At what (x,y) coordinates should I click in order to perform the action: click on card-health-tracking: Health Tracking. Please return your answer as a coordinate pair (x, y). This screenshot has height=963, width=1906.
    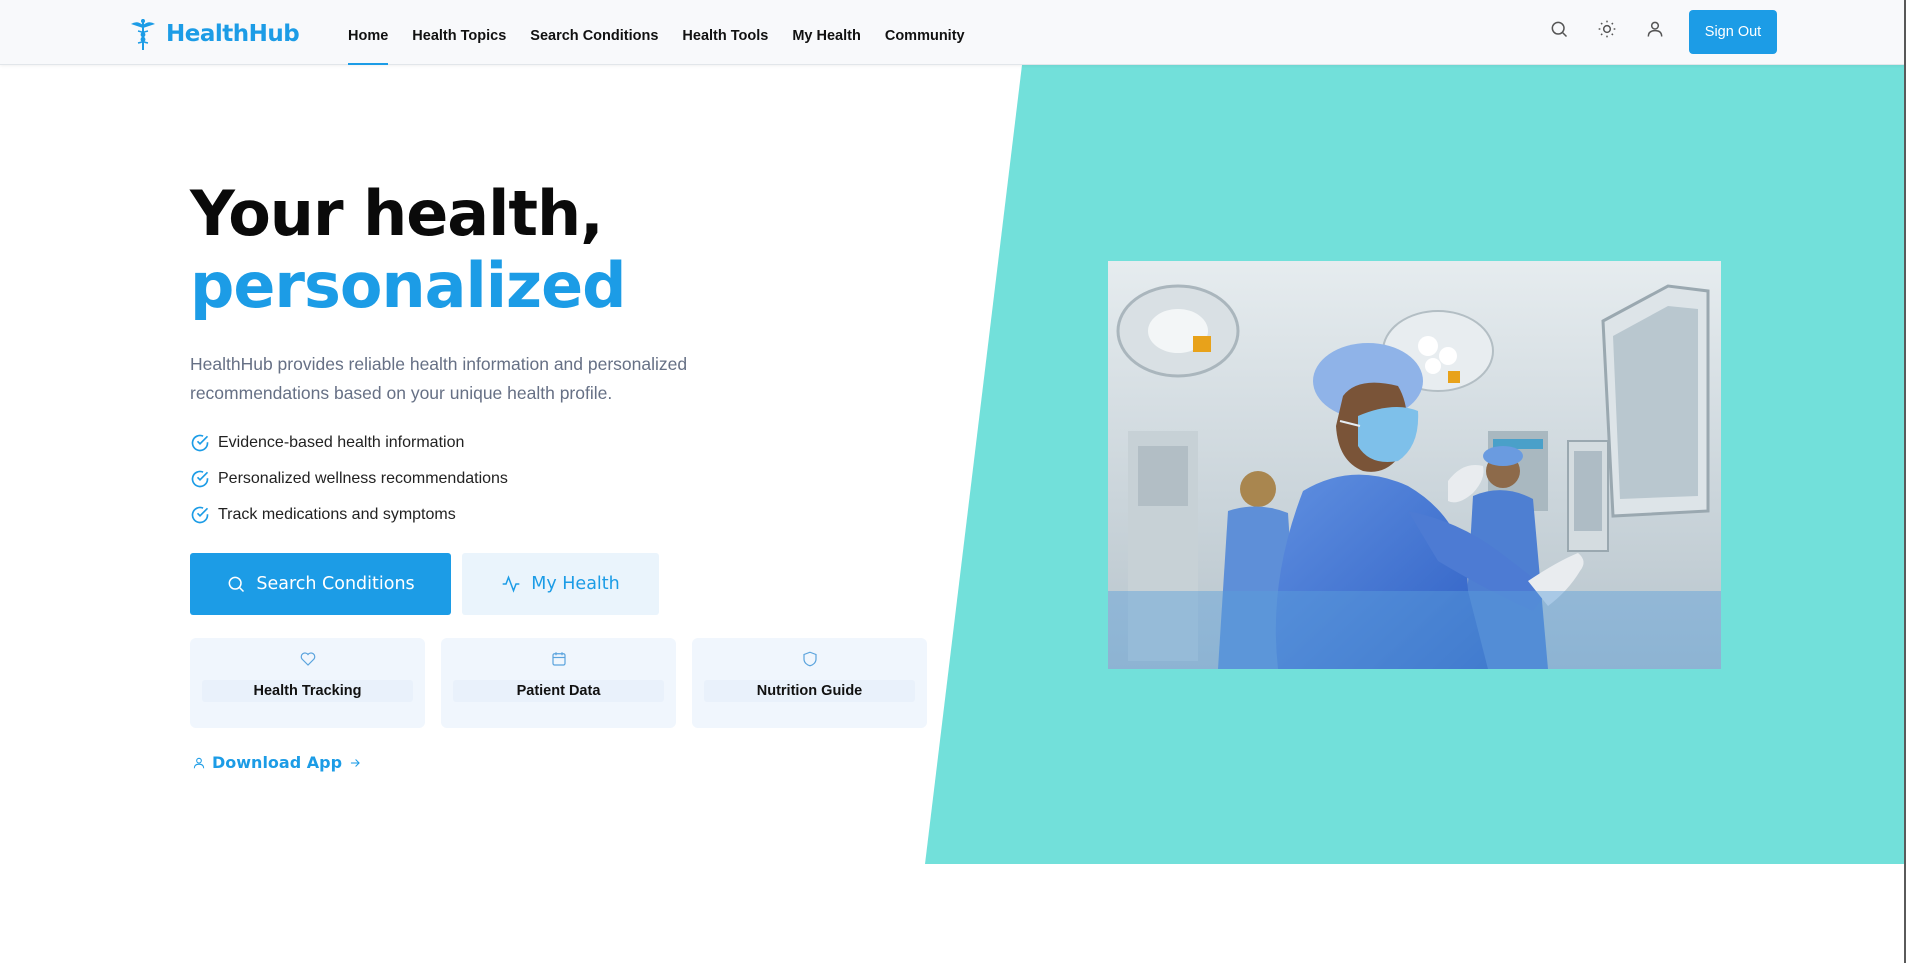
    Looking at the image, I should click on (307, 683).